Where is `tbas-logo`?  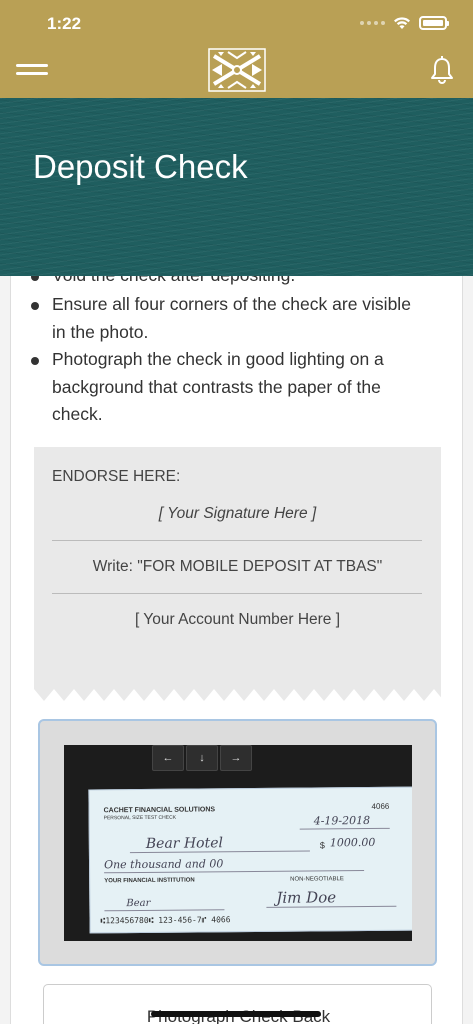
tbas-logo is located at coordinates (237, 70).